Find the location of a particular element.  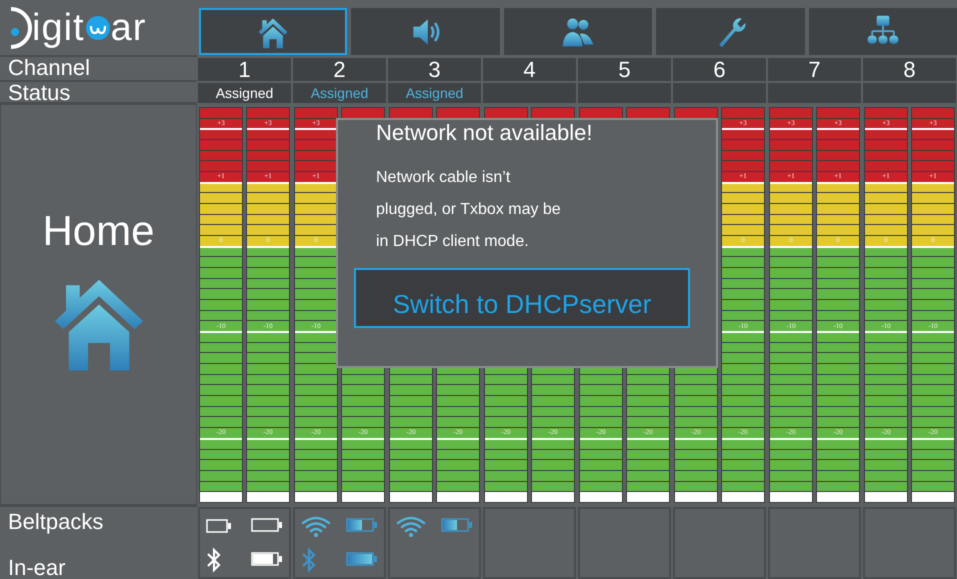

channel-number: 2 is located at coordinates (339, 69).